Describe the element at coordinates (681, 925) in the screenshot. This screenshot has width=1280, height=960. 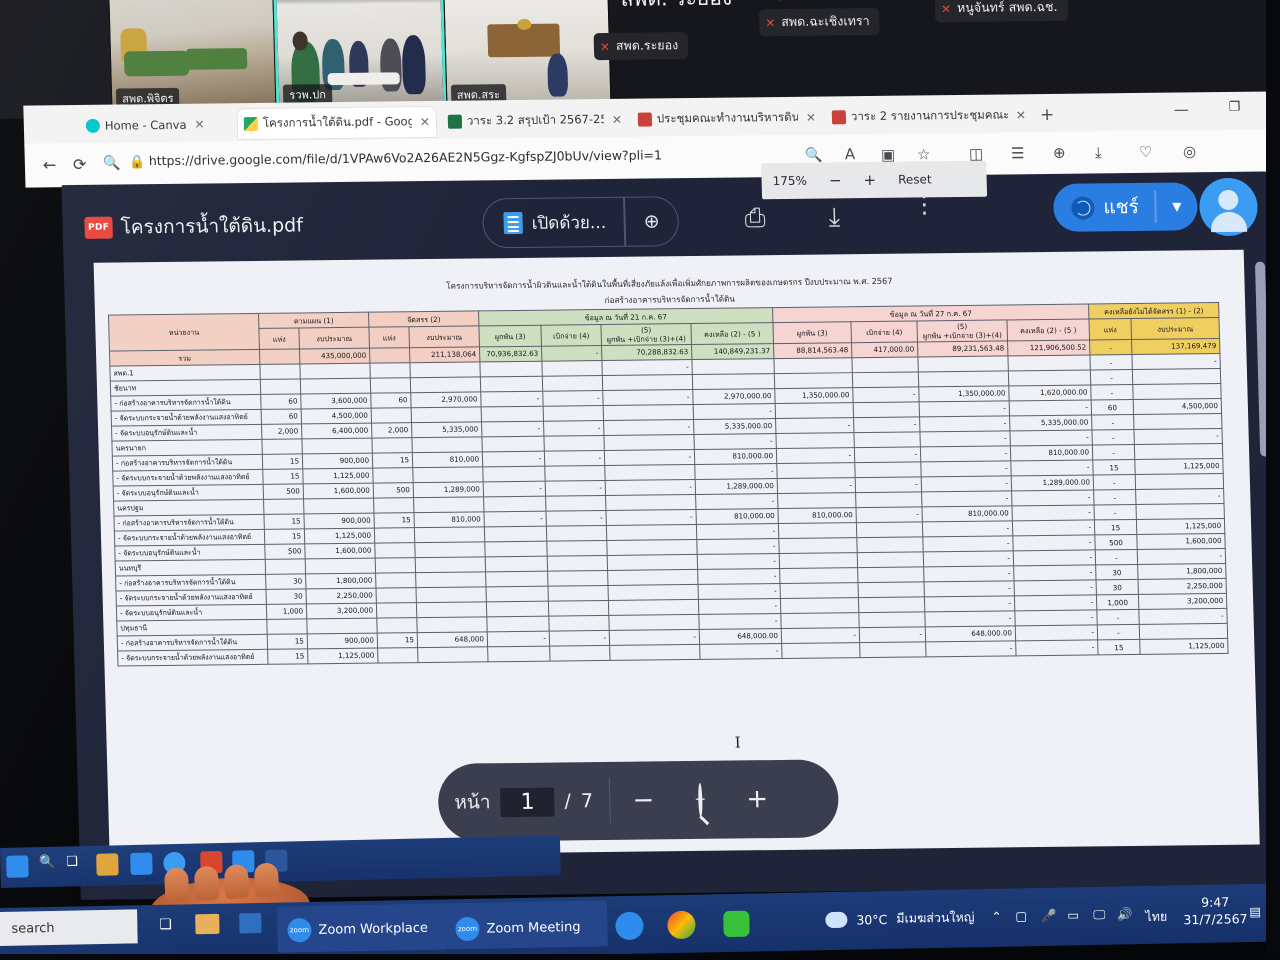
I see `chrome-icon` at that location.